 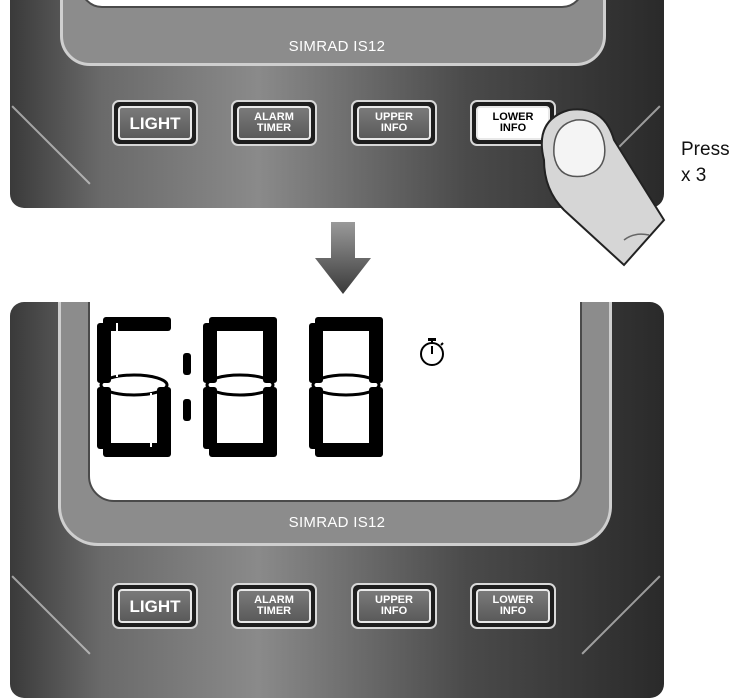 I want to click on finger-icon, so click(x=603, y=187).